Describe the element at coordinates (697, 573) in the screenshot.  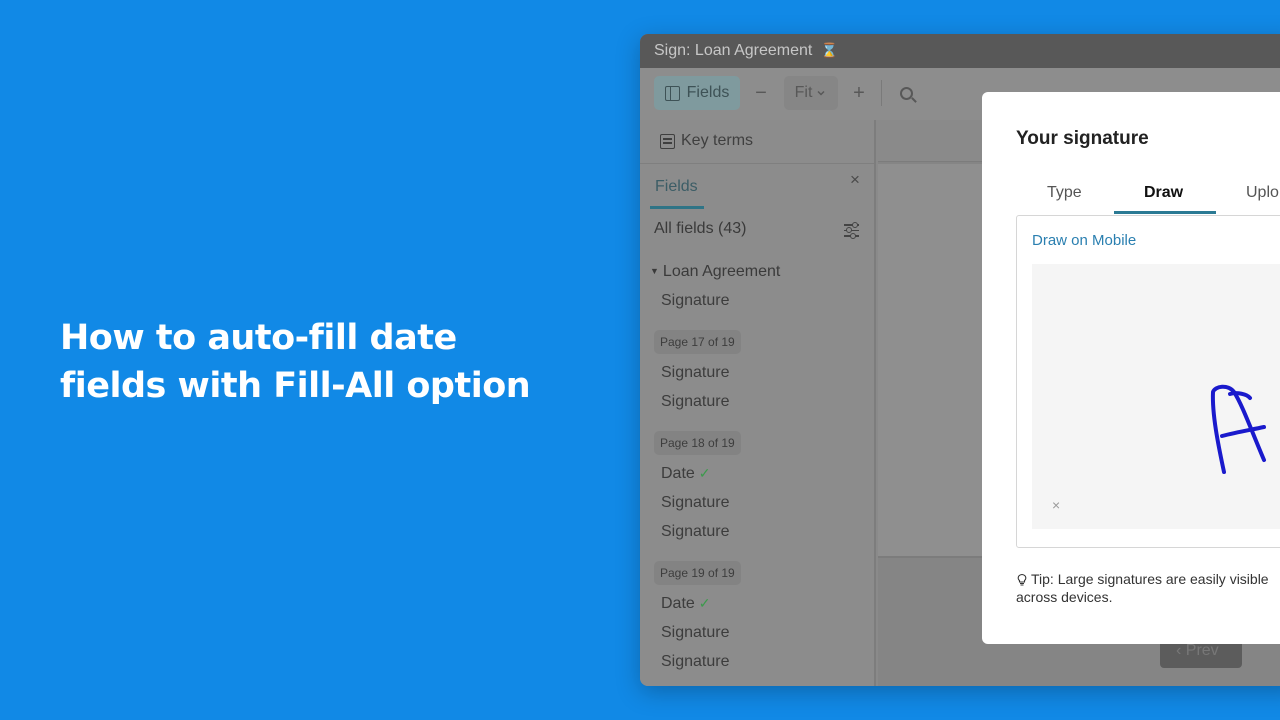
I see `page-badge: Page 19 of 19` at that location.